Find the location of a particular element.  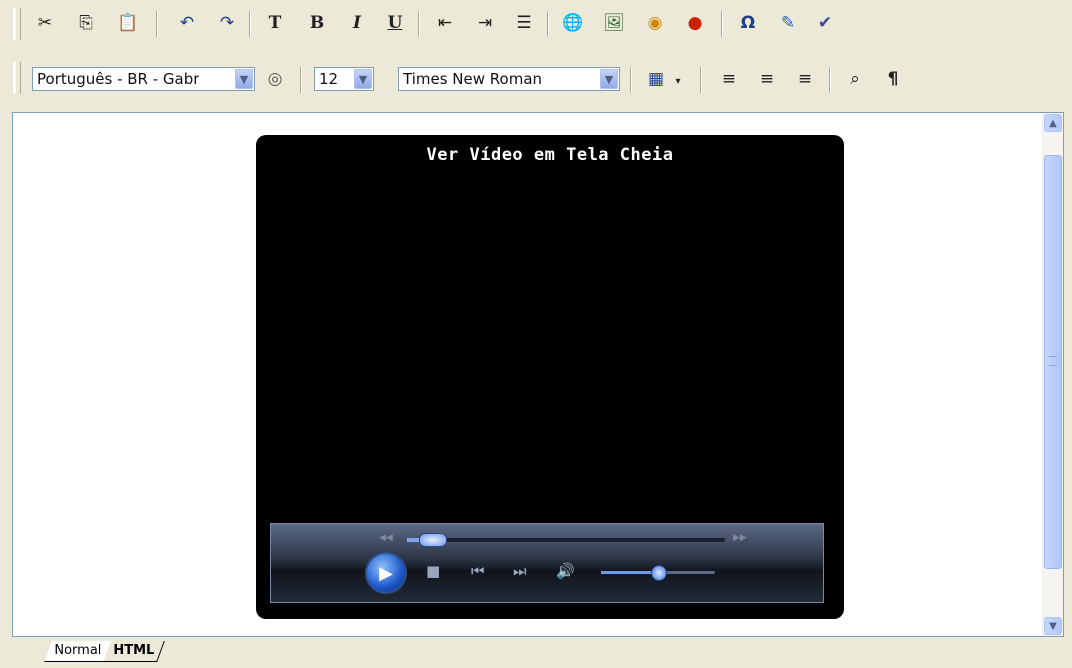

pilcrow-icon: ¶ is located at coordinates (893, 79).